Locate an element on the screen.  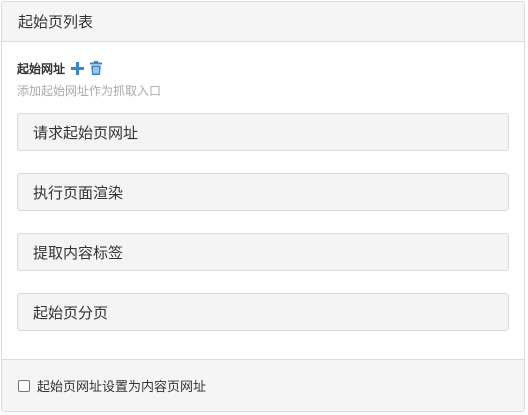
panel-footer: 起始页网址设置为内容页网址 is located at coordinates (263, 385).